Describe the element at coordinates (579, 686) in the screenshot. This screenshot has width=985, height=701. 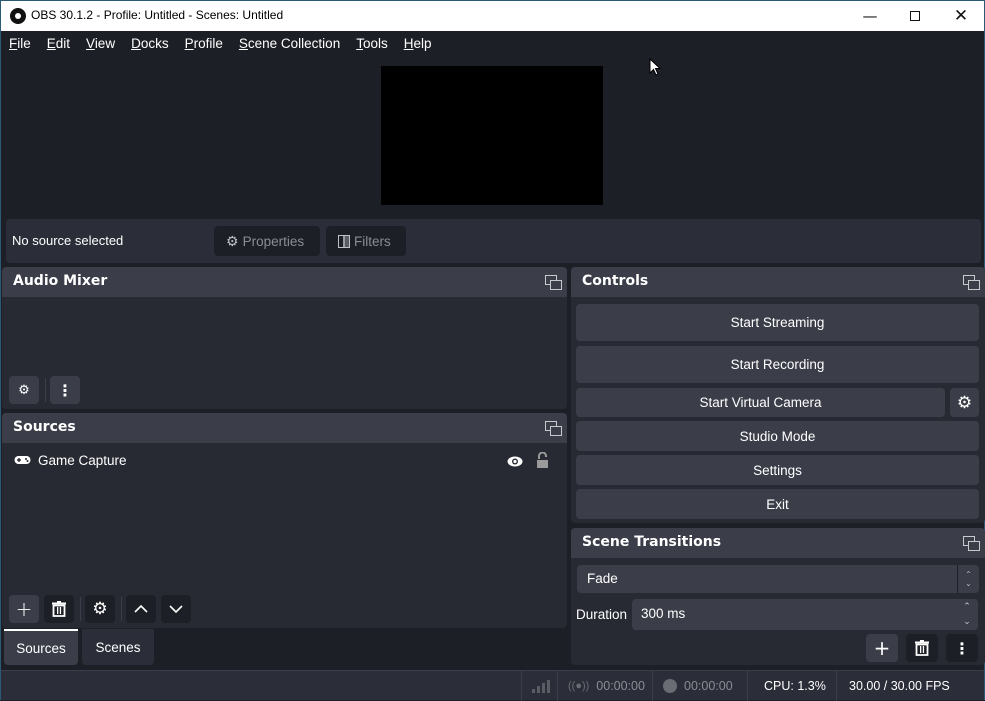
I see `broadcast-icon: ((●))` at that location.